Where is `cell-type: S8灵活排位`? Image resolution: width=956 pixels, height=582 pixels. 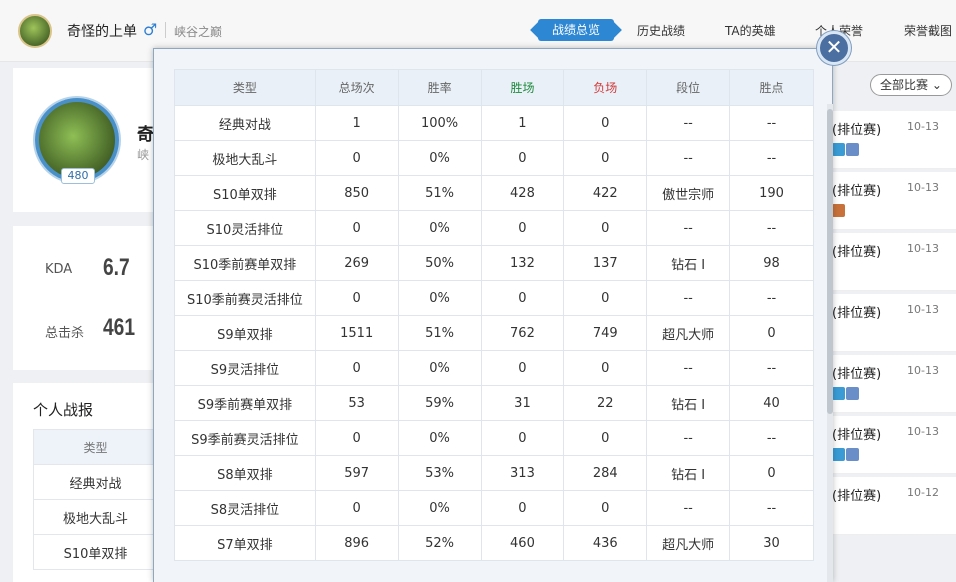 cell-type: S8灵活排位 is located at coordinates (245, 508).